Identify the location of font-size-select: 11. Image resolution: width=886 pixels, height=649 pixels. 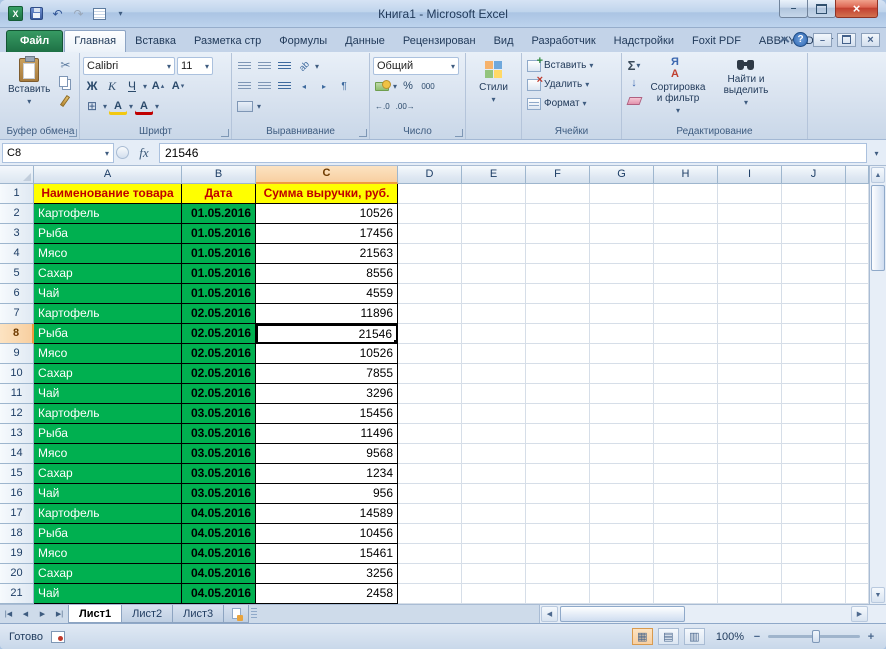
(195, 66).